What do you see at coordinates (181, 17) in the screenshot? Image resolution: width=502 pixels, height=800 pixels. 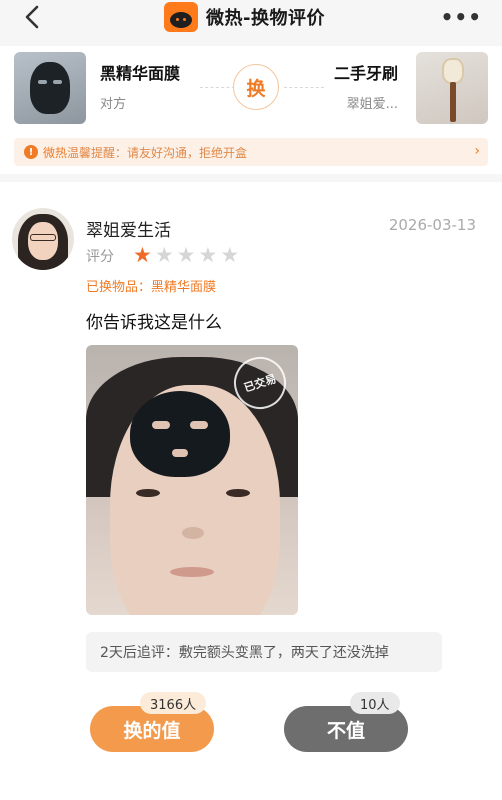 I see `app-logo-icon` at bounding box center [181, 17].